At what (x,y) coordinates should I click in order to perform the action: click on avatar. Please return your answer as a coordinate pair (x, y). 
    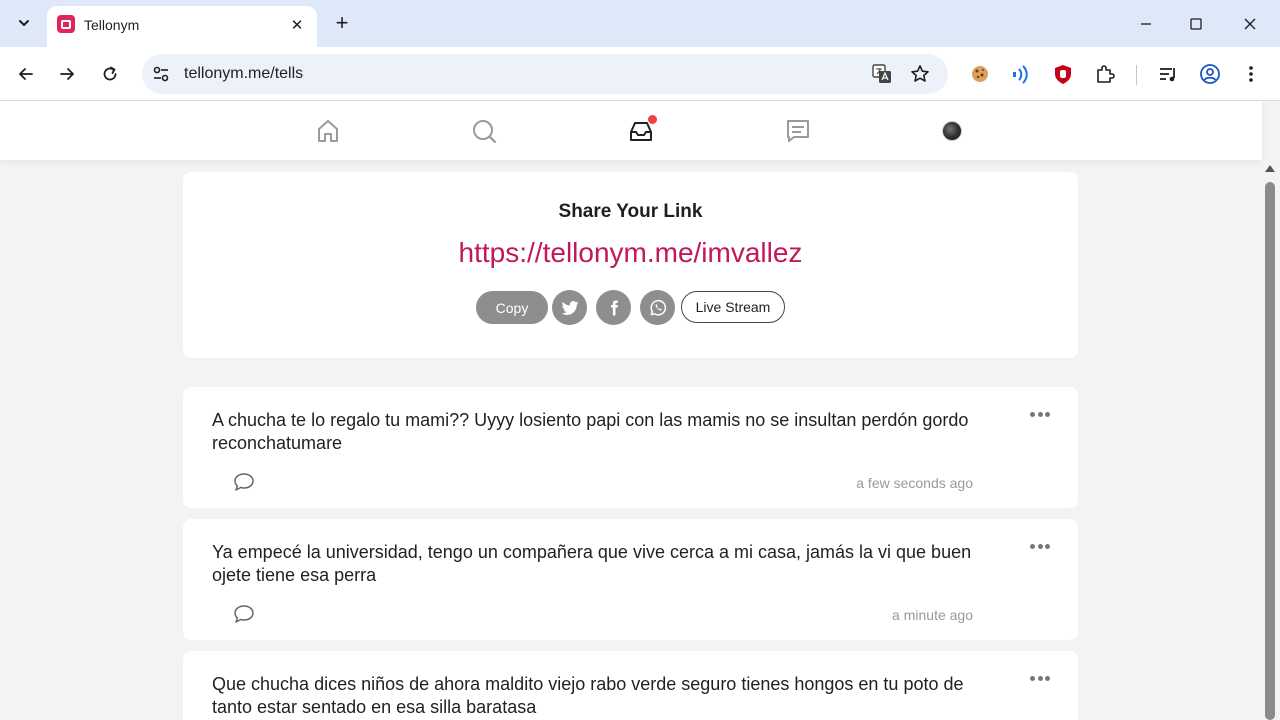
    Looking at the image, I should click on (952, 131).